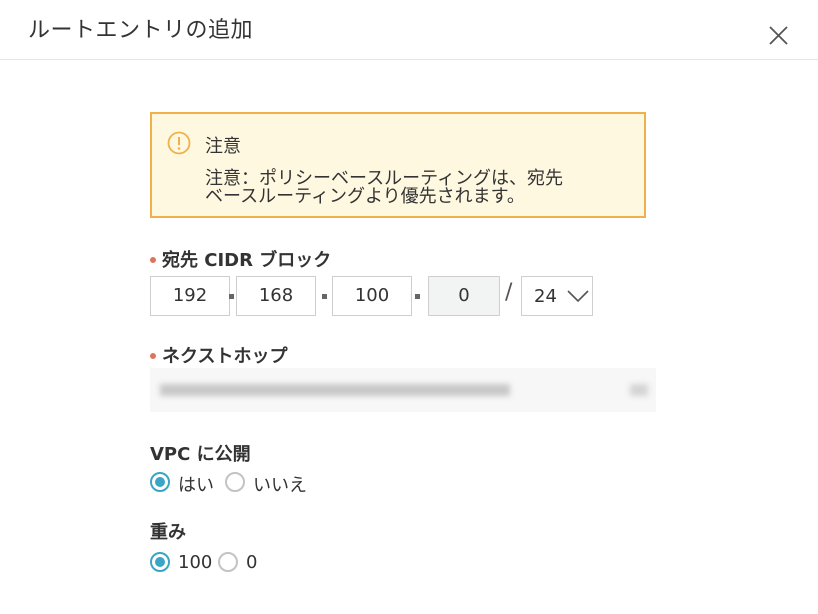 Image resolution: width=818 pixels, height=614 pixels. What do you see at coordinates (225, 356) in the screenshot?
I see `next-hop-label: ネクストホップ` at bounding box center [225, 356].